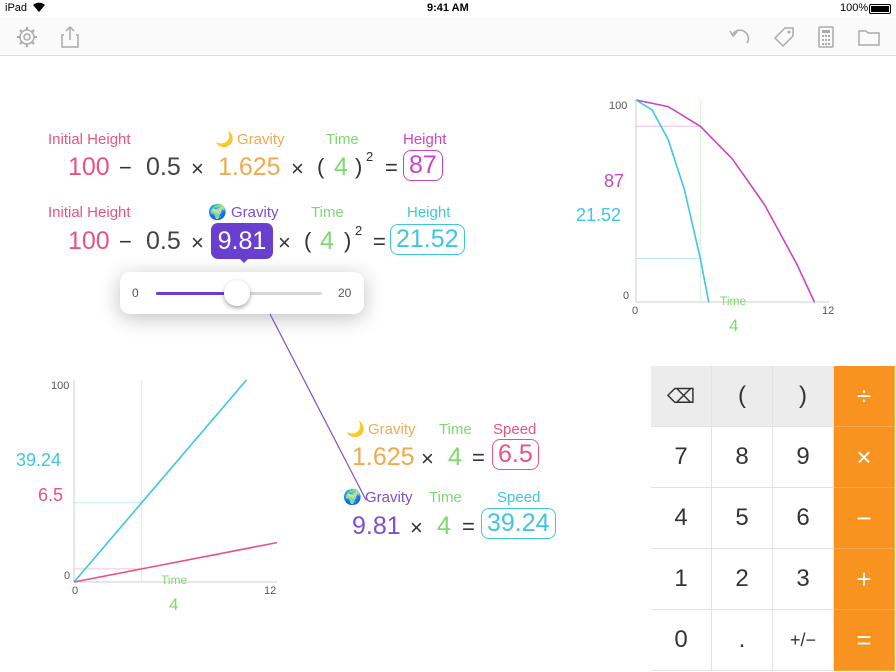 Image resolution: width=896 pixels, height=672 pixels. What do you see at coordinates (376, 526) in the screenshot?
I see `gravity-value: 9.81` at bounding box center [376, 526].